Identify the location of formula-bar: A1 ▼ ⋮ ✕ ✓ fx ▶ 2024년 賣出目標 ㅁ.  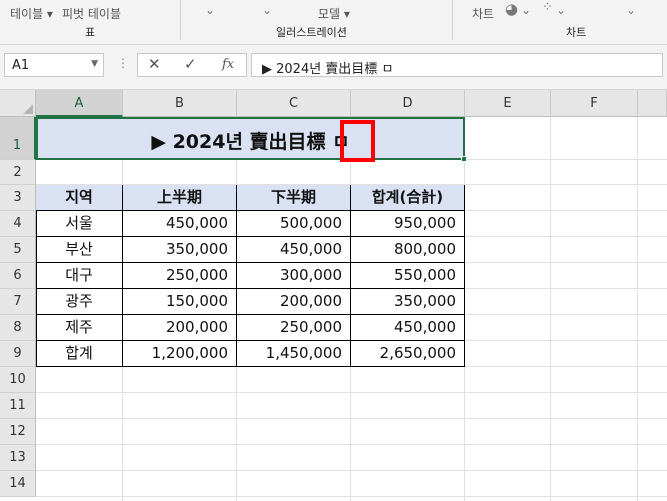
(333, 67).